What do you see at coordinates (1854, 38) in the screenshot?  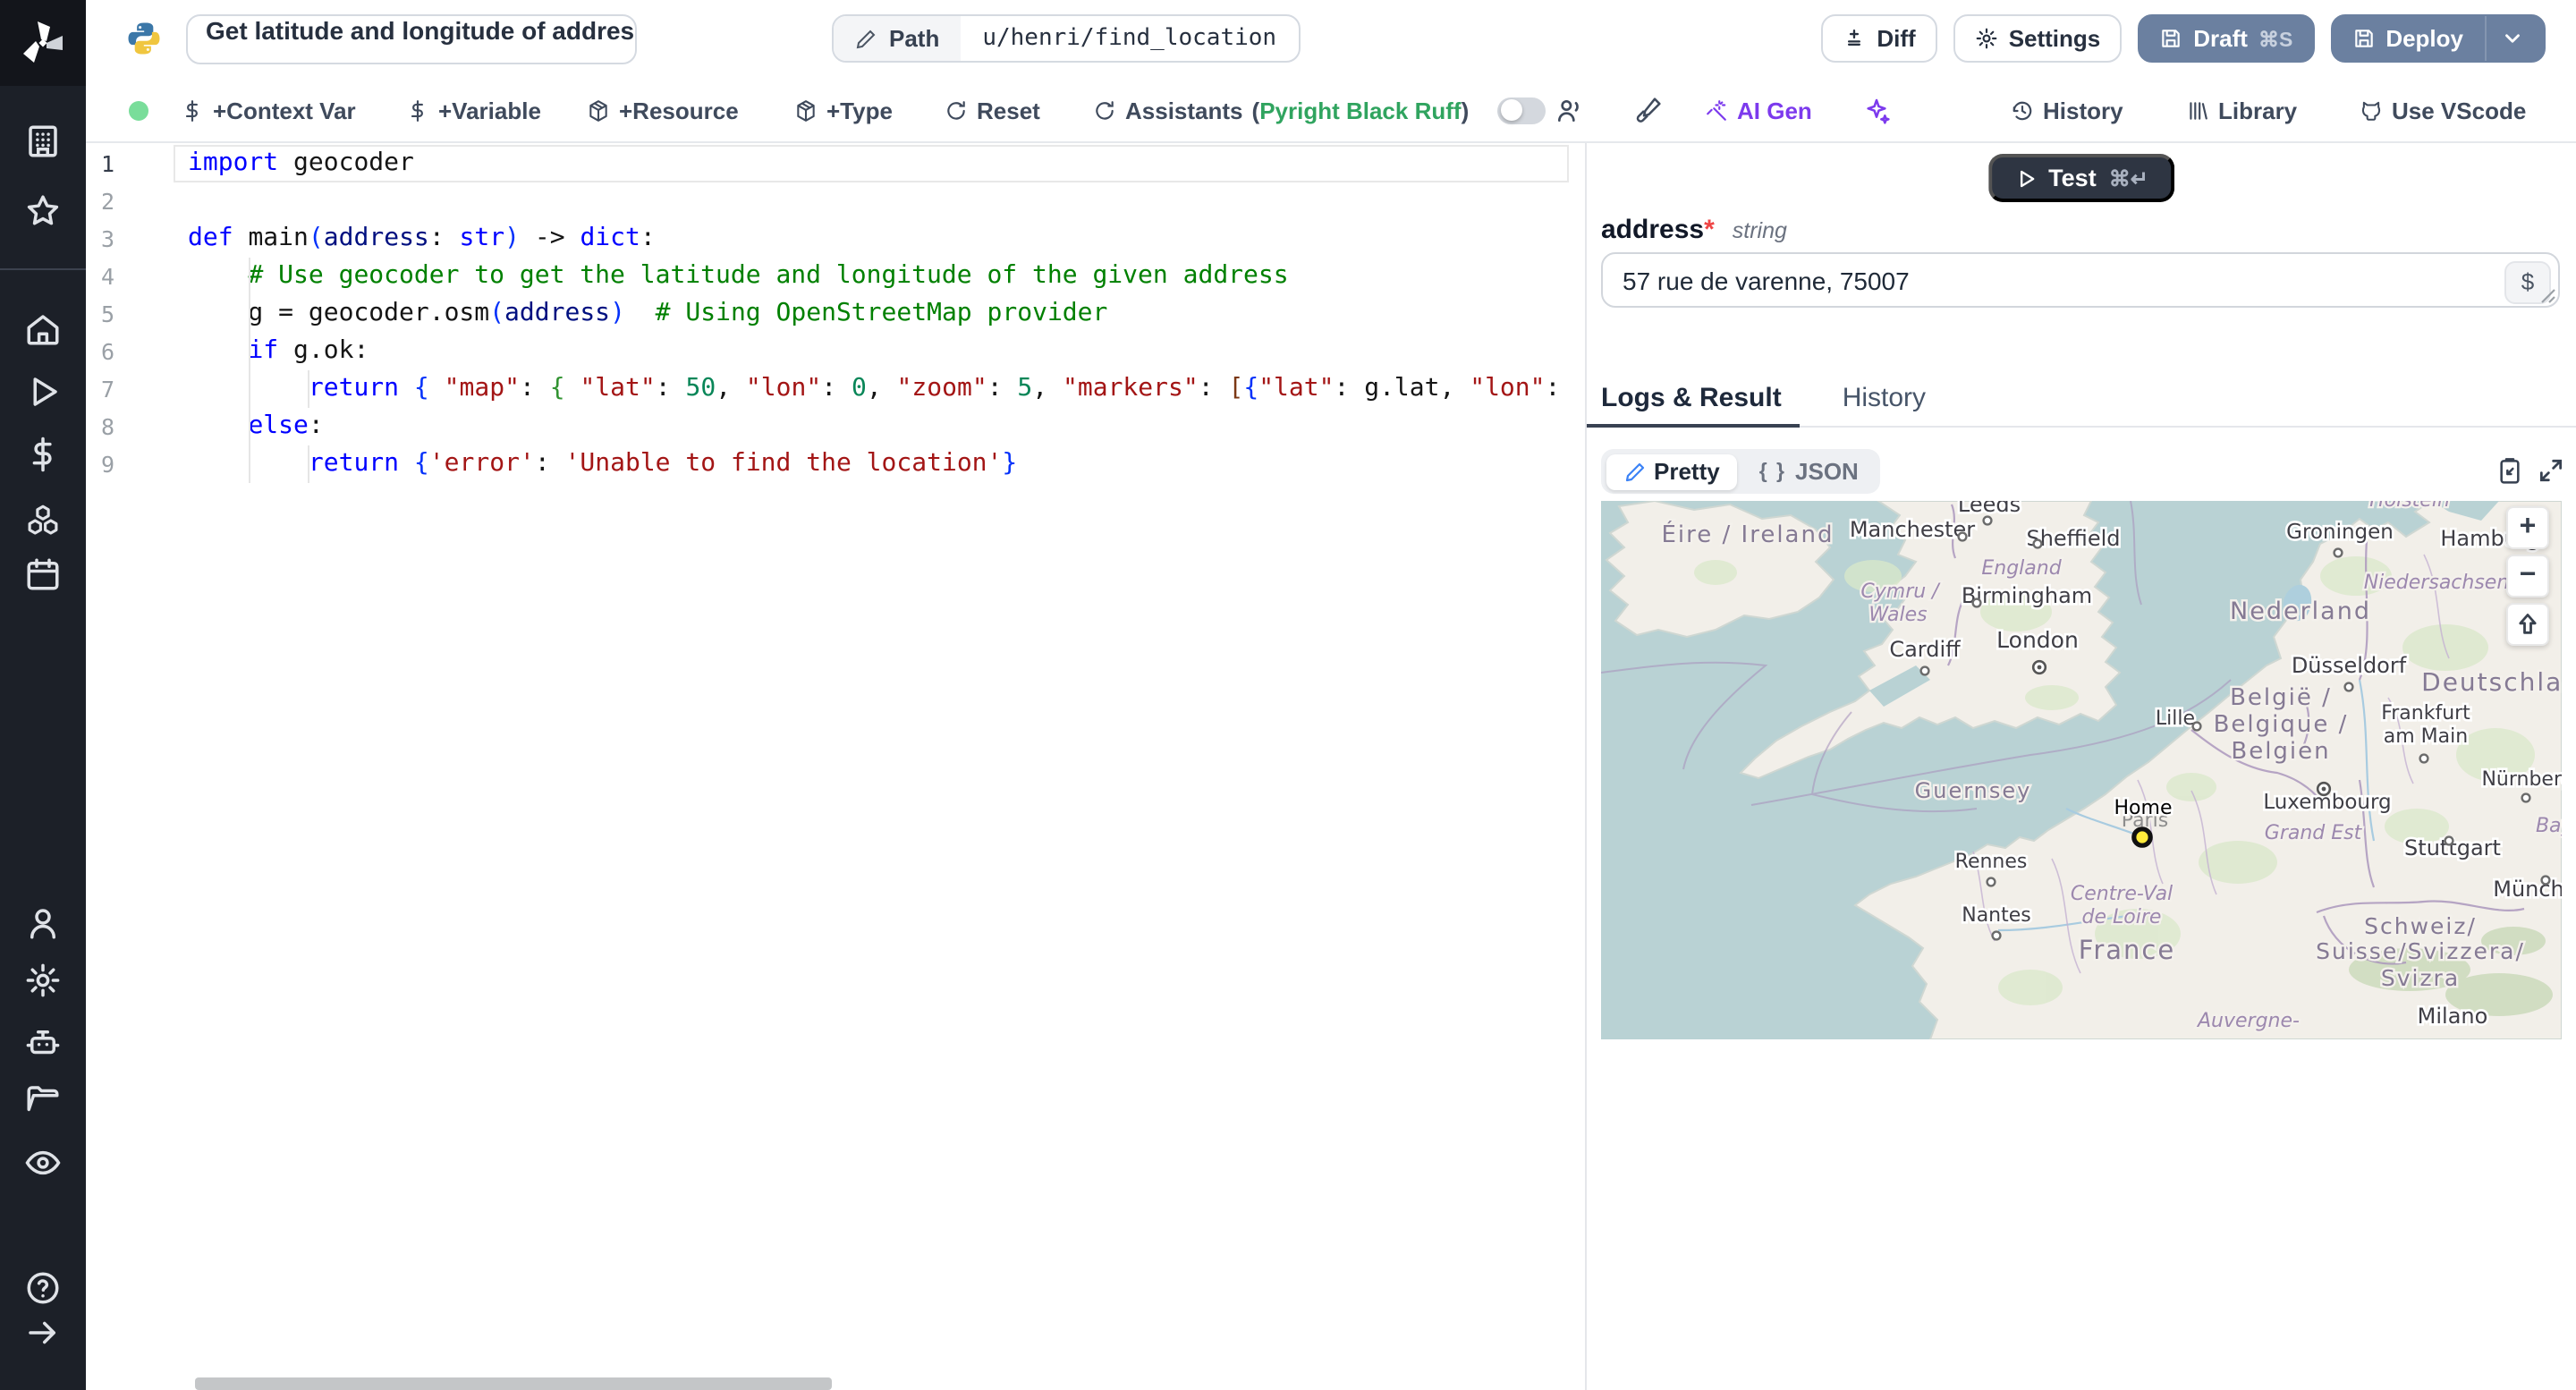 I see `plus-minus-icon` at bounding box center [1854, 38].